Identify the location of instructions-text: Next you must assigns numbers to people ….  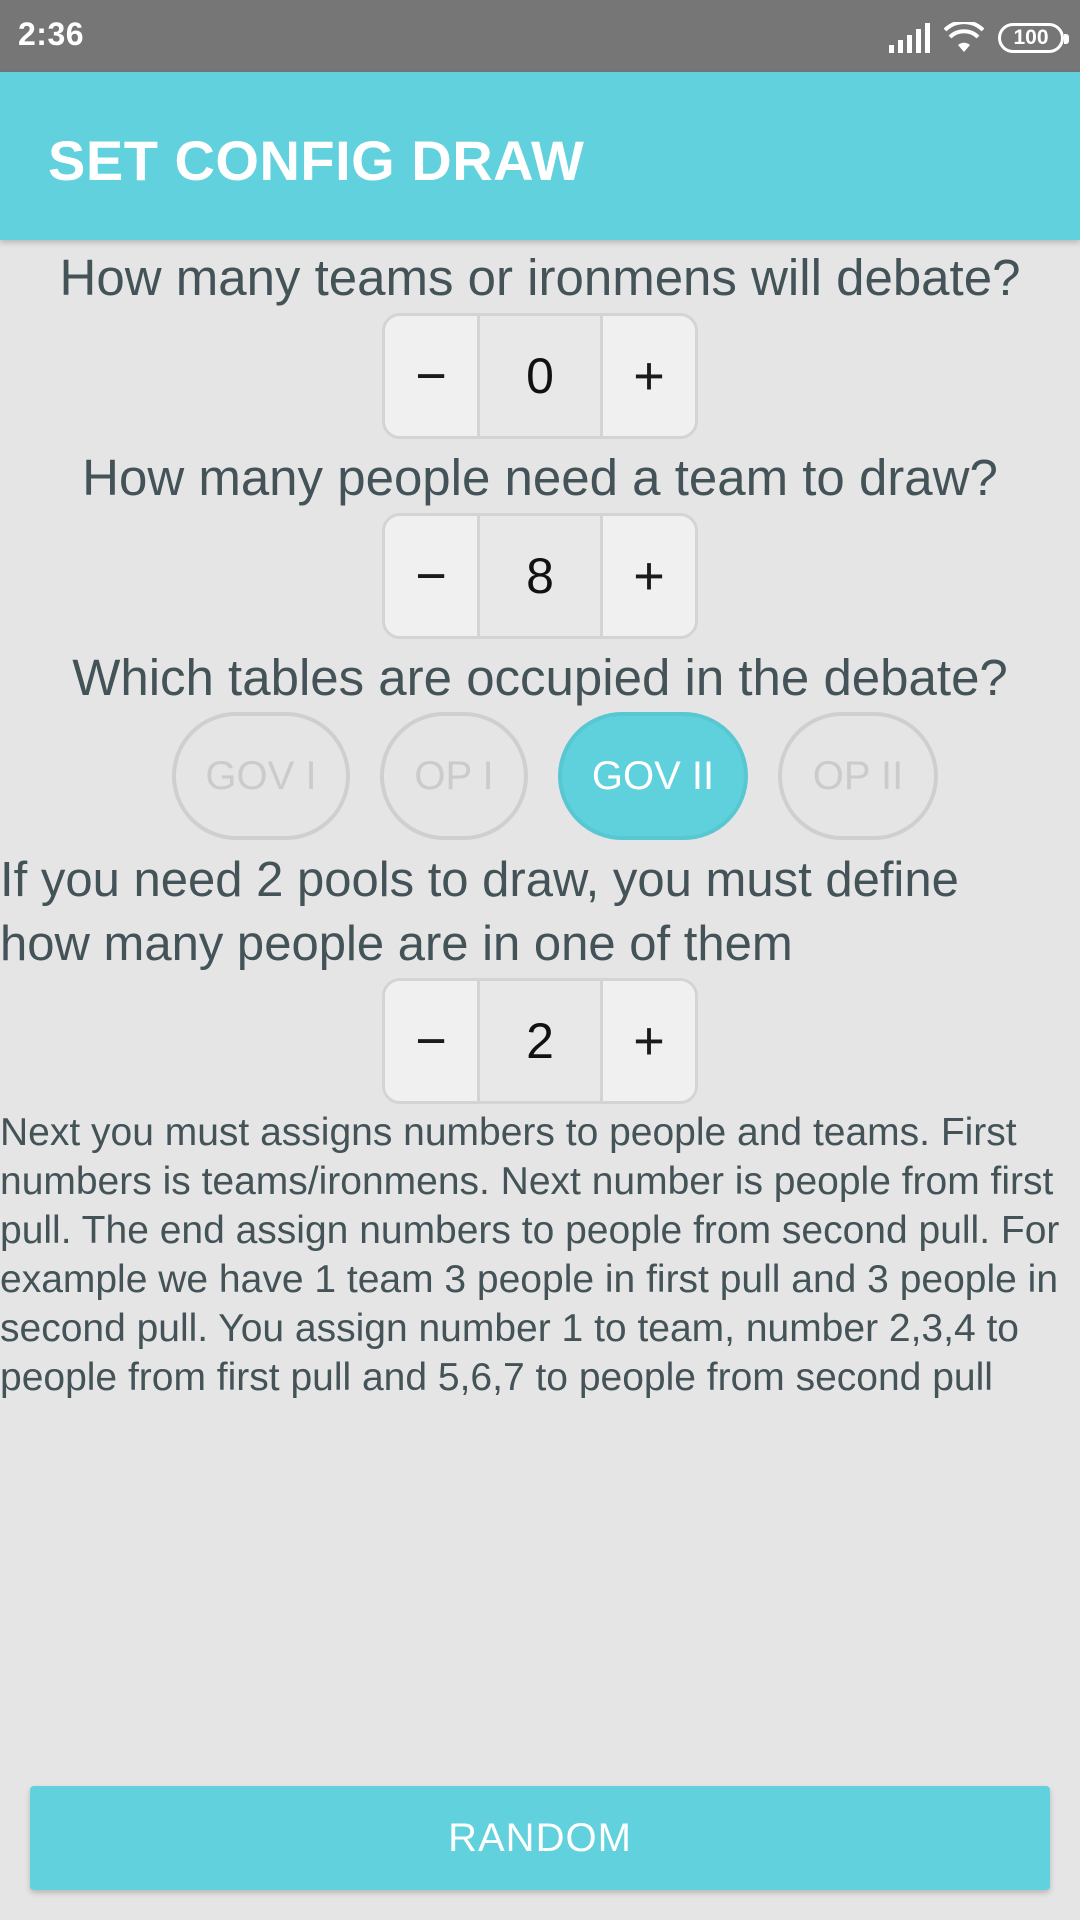
(530, 1255).